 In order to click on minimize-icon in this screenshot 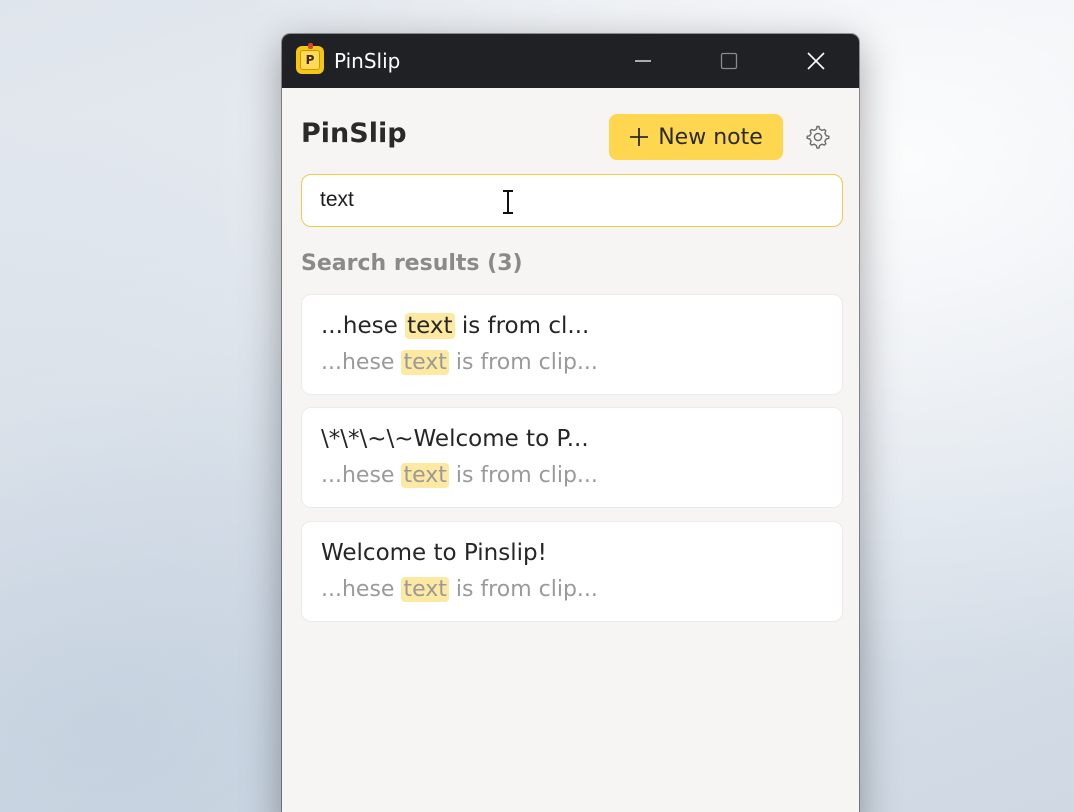, I will do `click(643, 61)`.